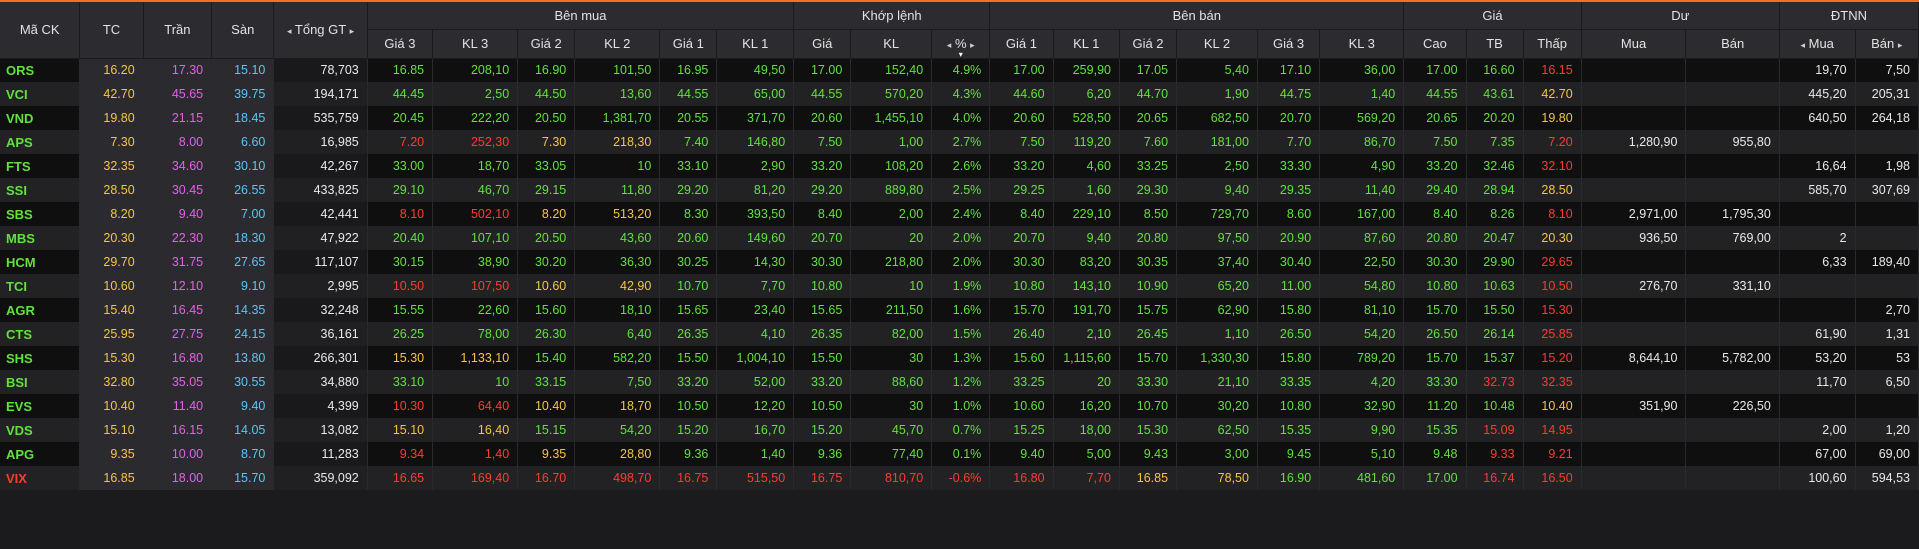 The image size is (1919, 549). Describe the element at coordinates (111, 30) in the screenshot. I see `col-reference: TC` at that location.